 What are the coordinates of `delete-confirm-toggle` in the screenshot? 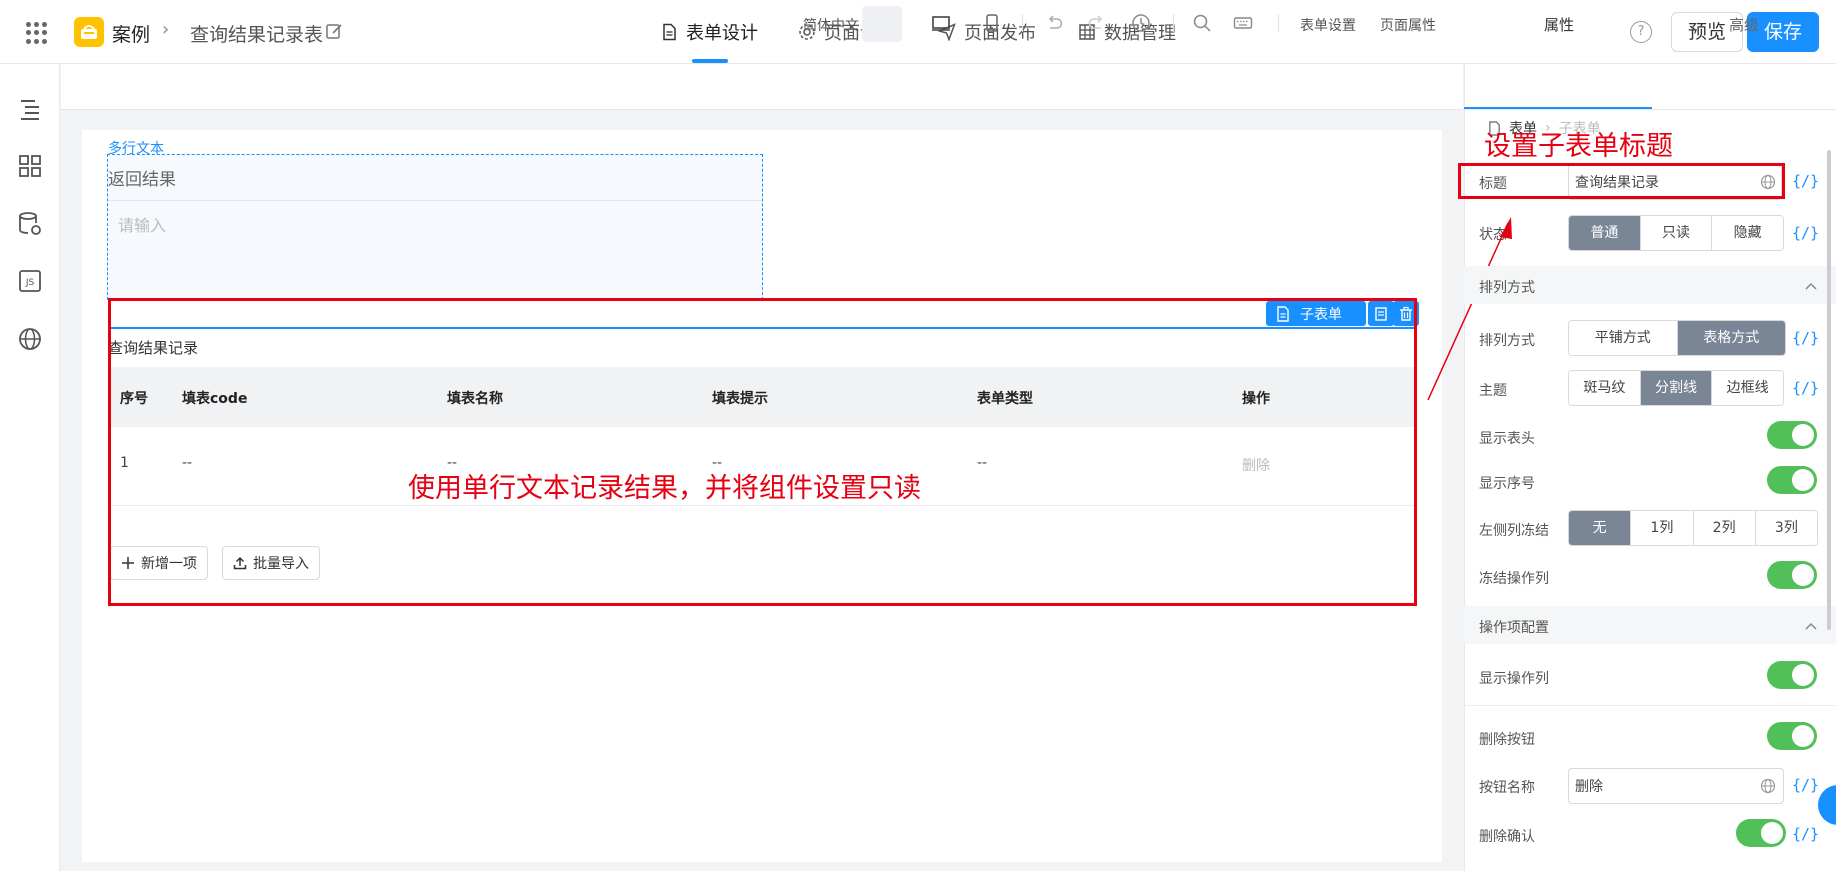 It's located at (1761, 833).